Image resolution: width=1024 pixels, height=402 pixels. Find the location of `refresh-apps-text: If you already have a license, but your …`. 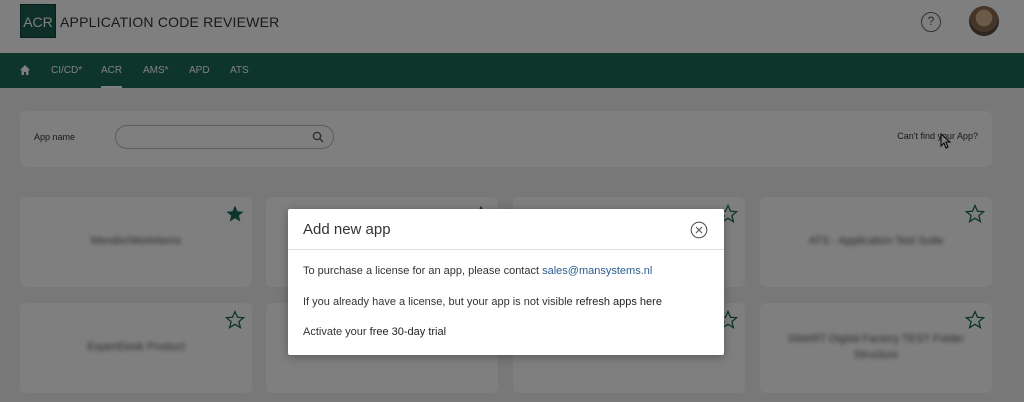

refresh-apps-text: If you already have a license, but your … is located at coordinates (482, 302).